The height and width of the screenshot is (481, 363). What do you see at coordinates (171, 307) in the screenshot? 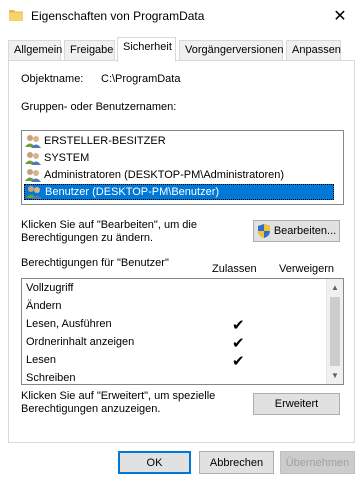
I see `permission-row: Ändern` at bounding box center [171, 307].